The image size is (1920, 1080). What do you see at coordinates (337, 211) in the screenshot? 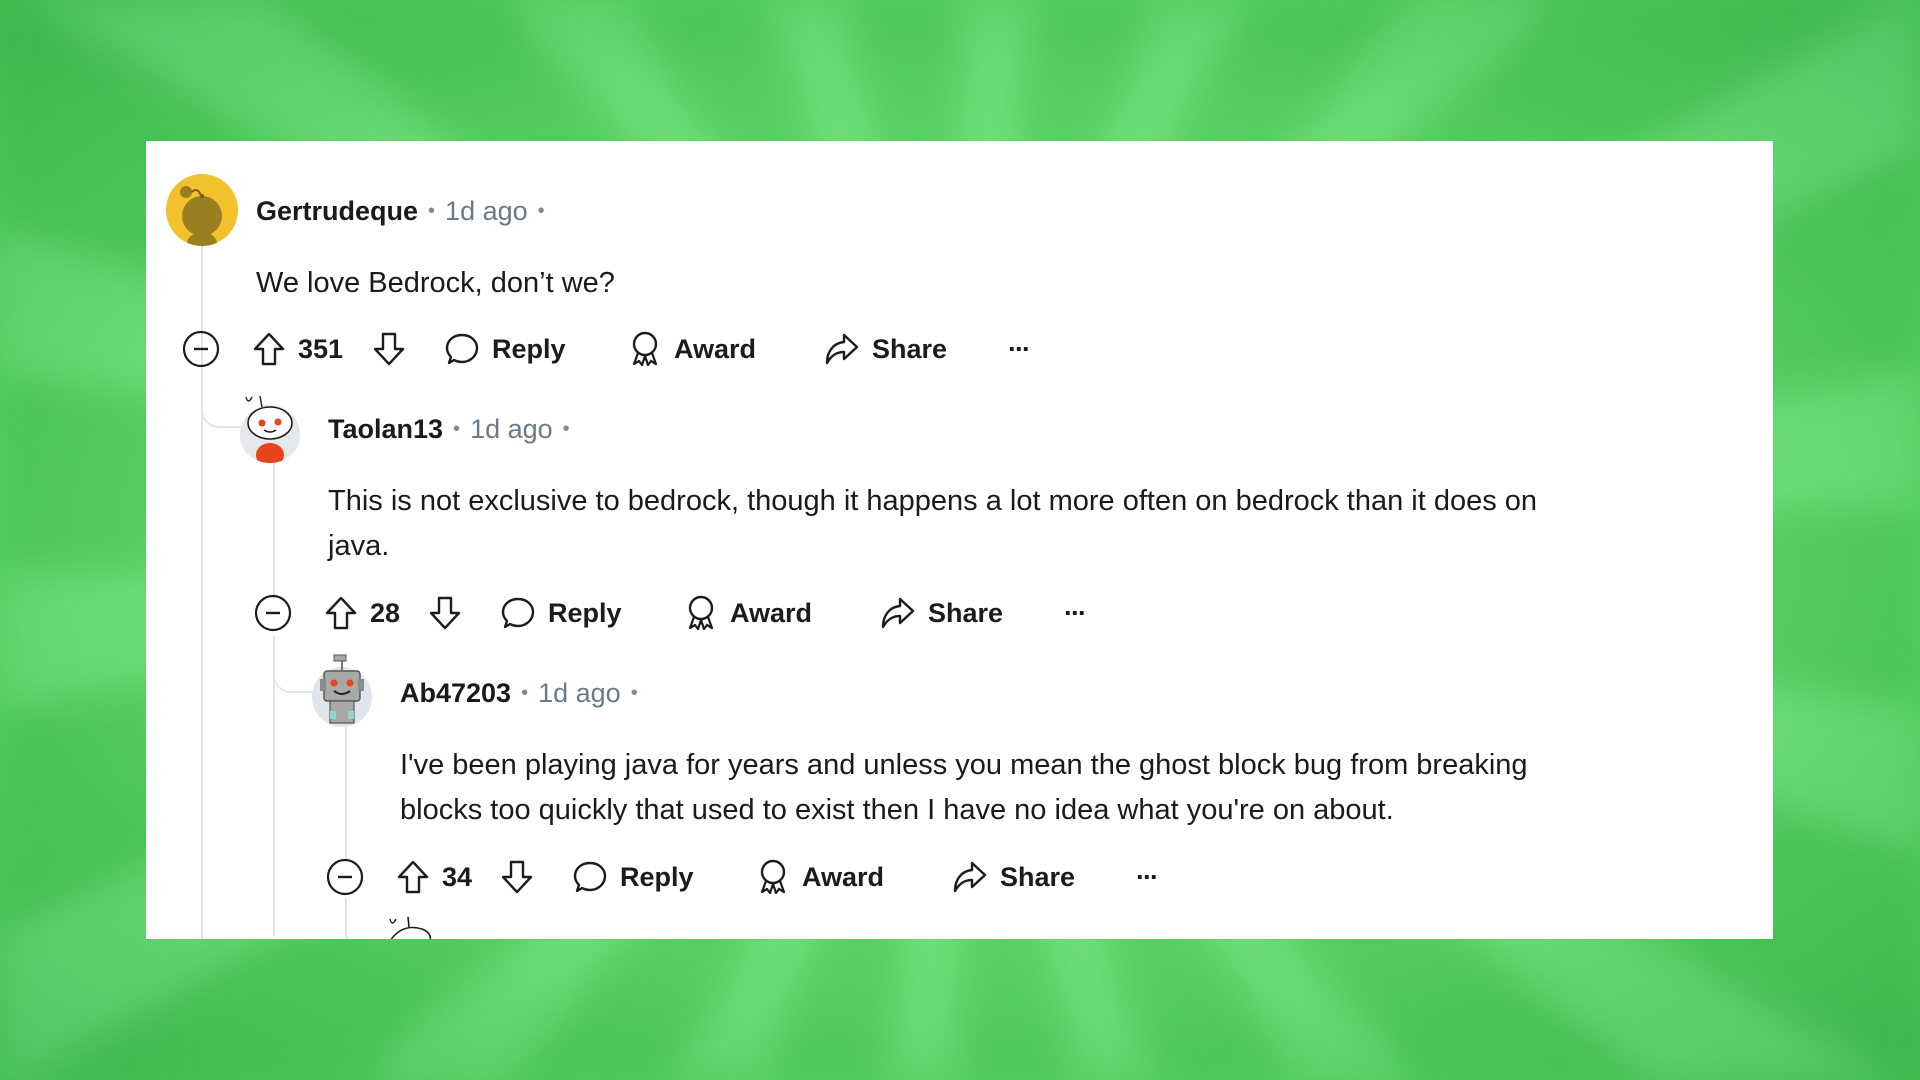
I see `username: Gertrudeque` at bounding box center [337, 211].